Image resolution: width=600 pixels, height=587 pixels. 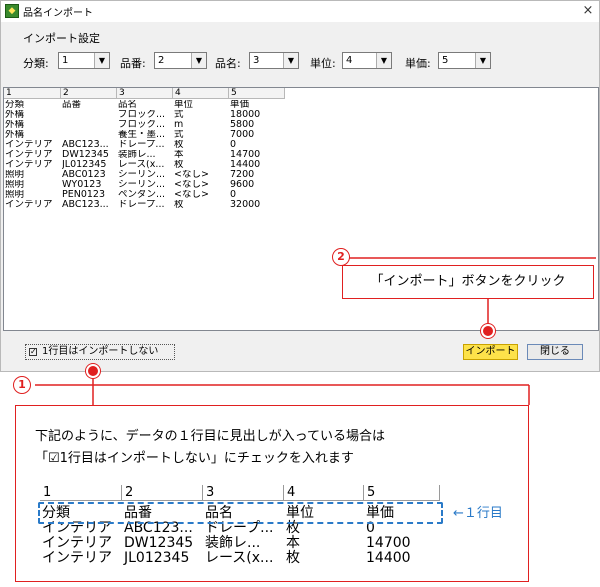 What do you see at coordinates (240, 513) in the screenshot?
I see `first-row-highlight` at bounding box center [240, 513].